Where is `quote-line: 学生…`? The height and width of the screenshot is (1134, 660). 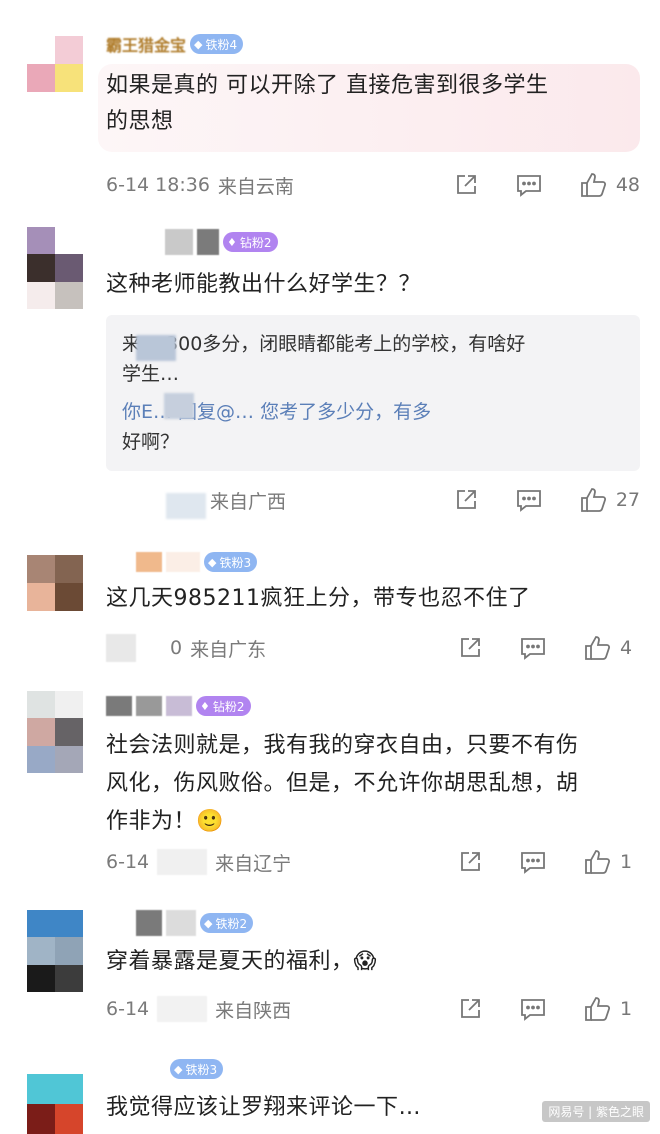
quote-line: 学生… is located at coordinates (151, 374).